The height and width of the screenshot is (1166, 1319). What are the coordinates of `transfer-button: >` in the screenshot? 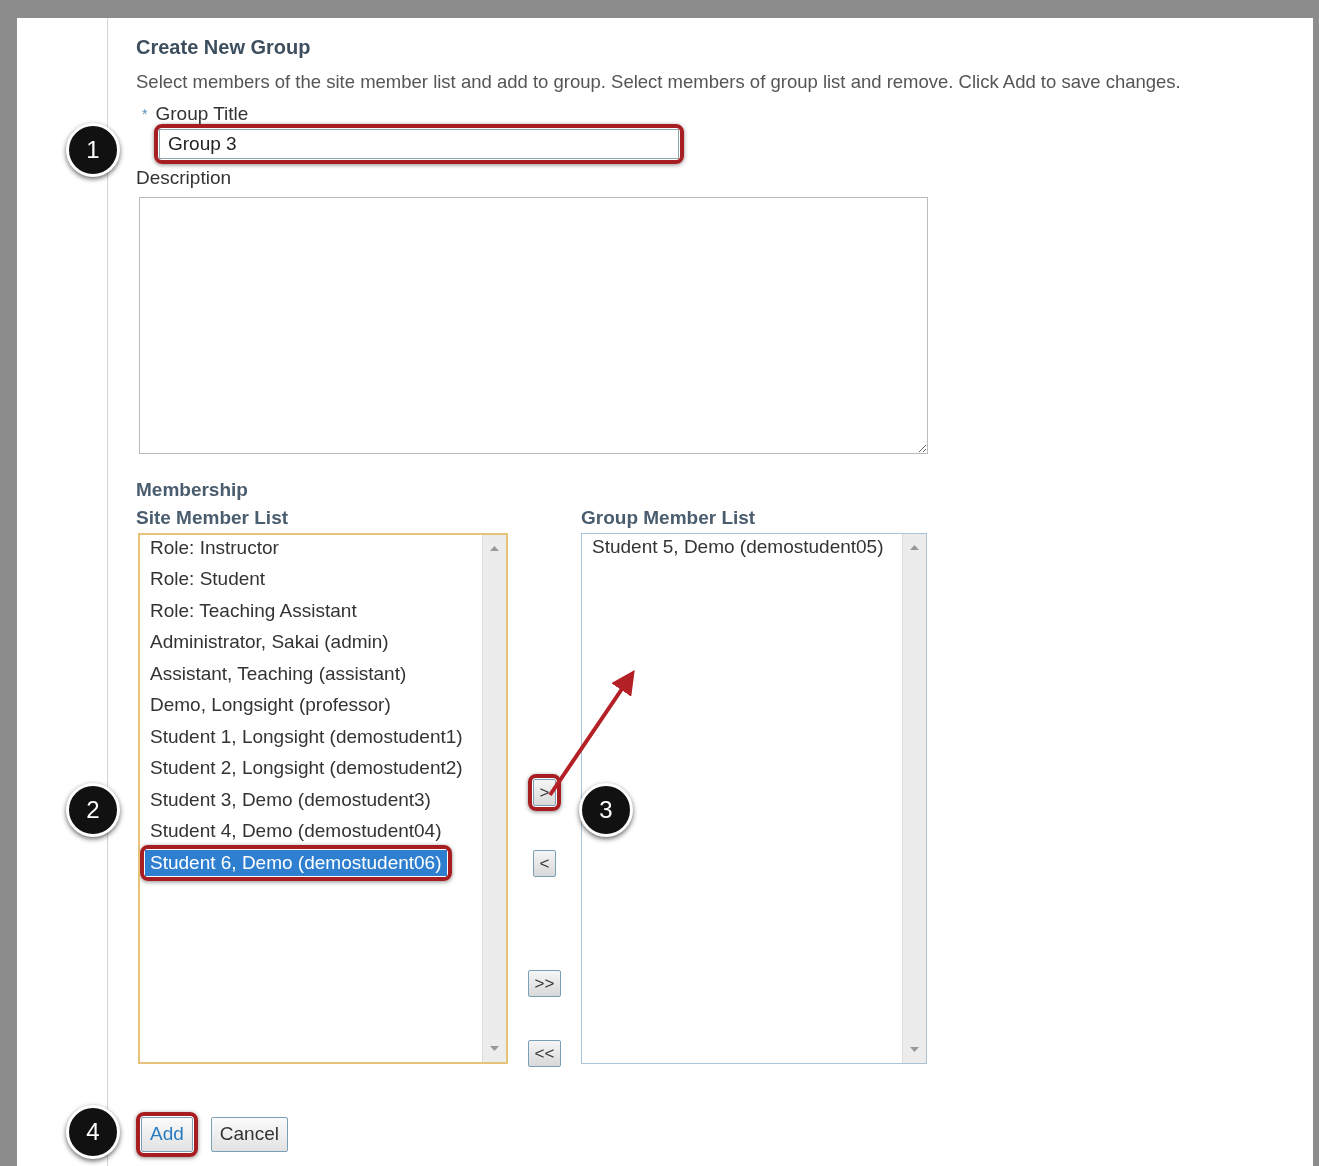 It's located at (544, 793).